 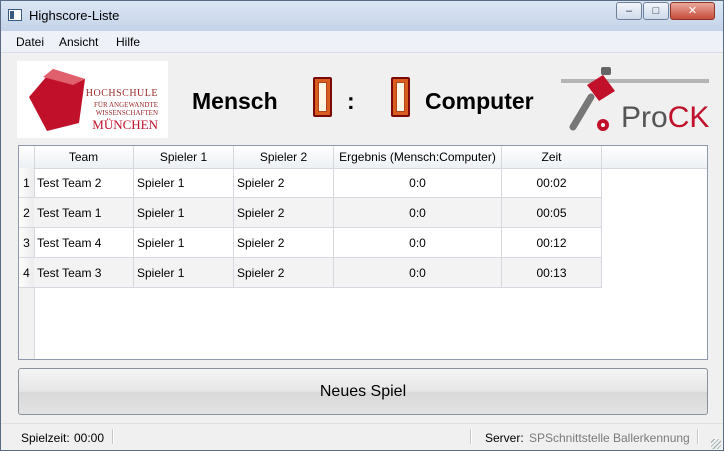 I want to click on row-number: 4, so click(x=26, y=273).